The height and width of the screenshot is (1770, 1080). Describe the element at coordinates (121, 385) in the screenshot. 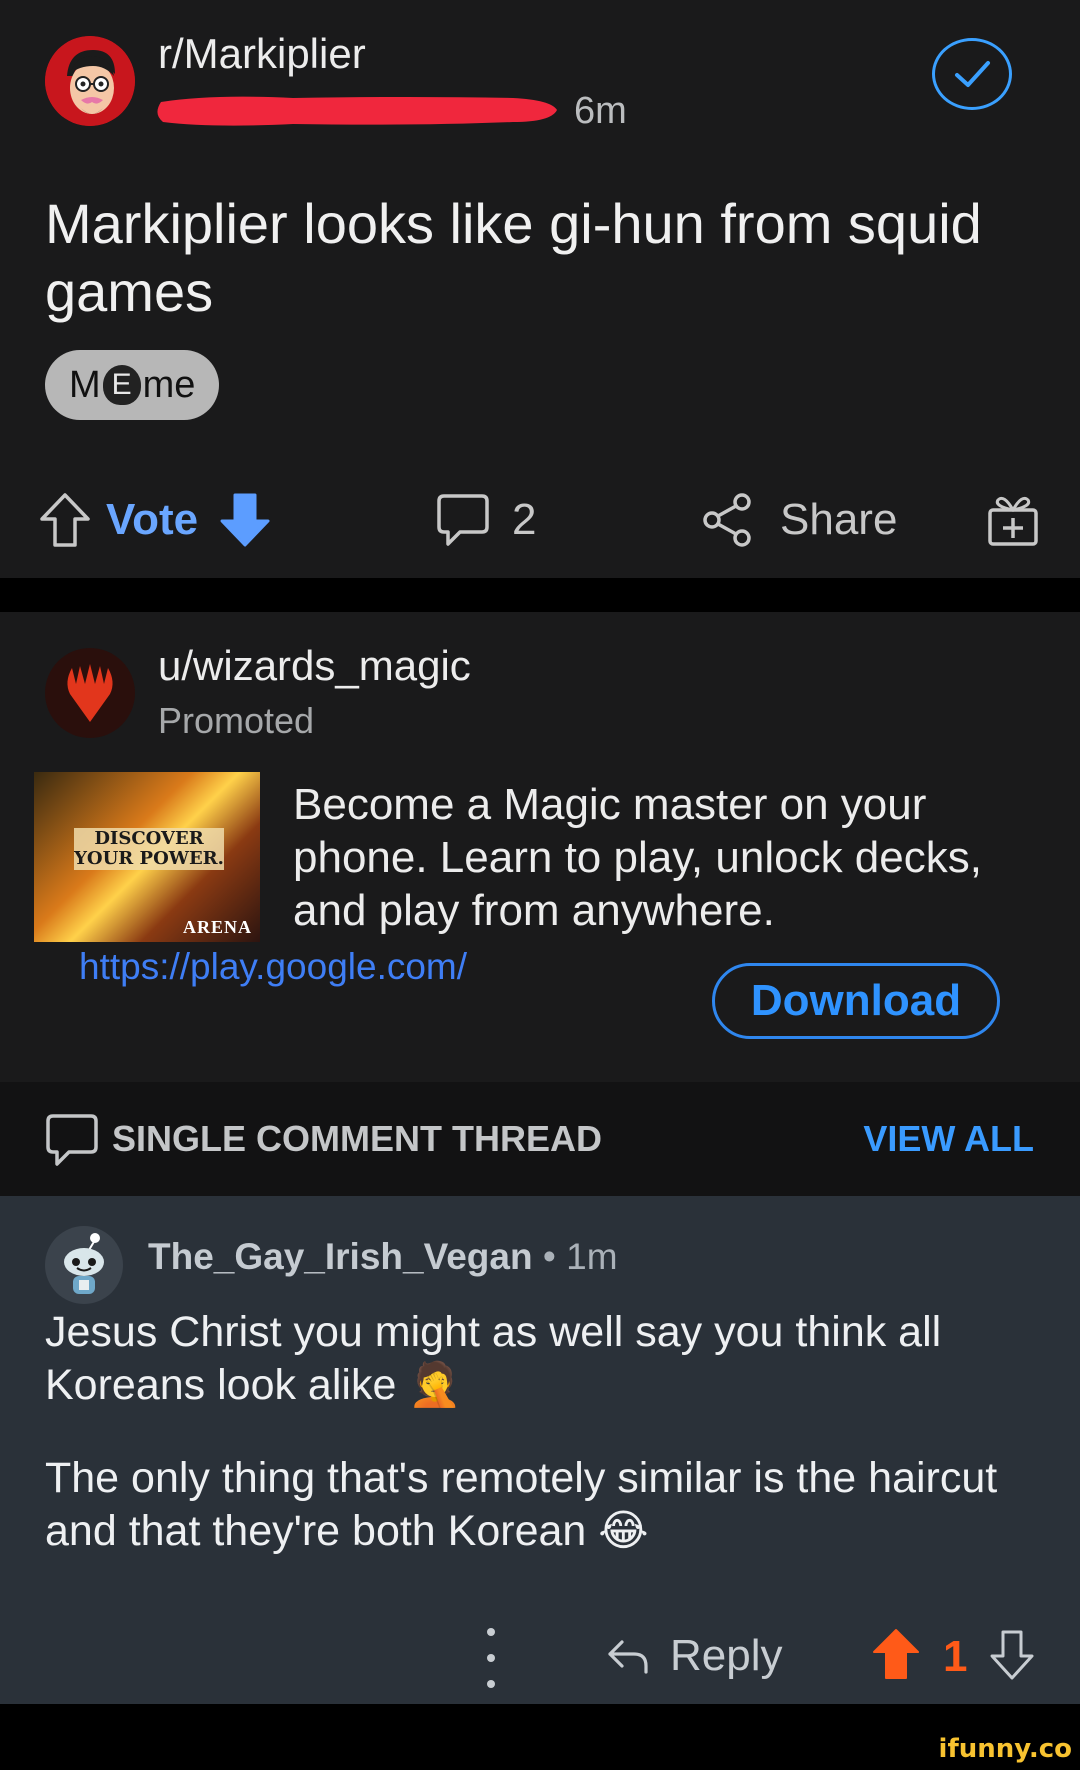

I see `flair-emoji-e: E` at that location.